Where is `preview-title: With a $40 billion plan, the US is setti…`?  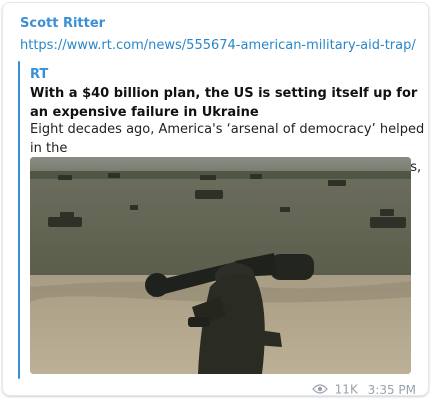 preview-title: With a $40 billion plan, the US is setti… is located at coordinates (224, 103).